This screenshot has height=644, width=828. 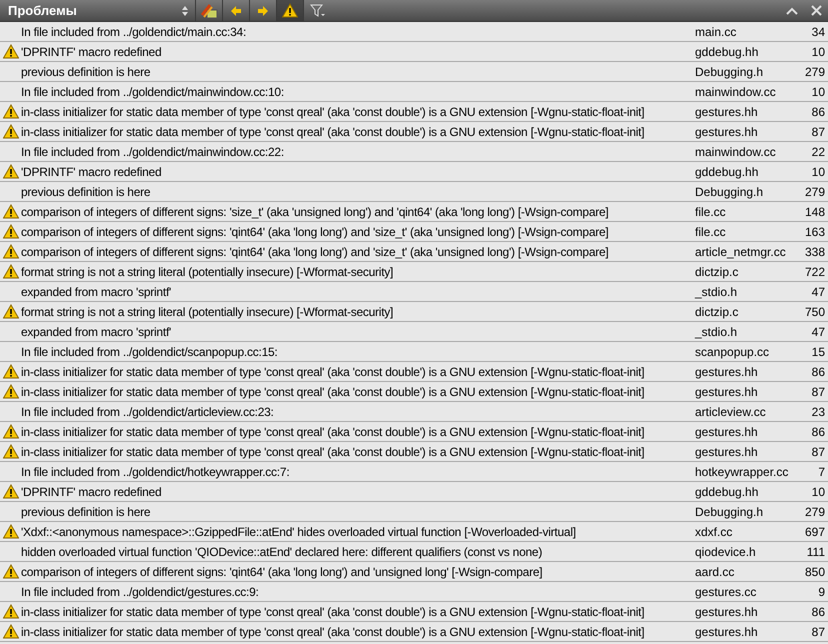 I want to click on left-arrow-icon, so click(x=236, y=11).